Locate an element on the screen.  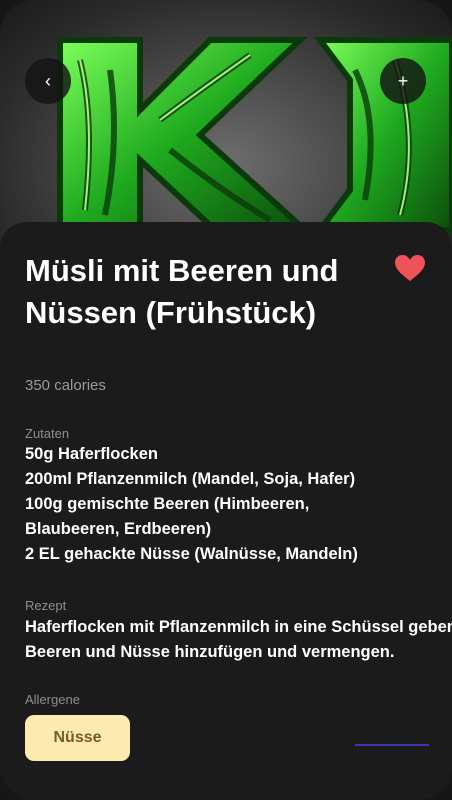
recipe-title: Müsli mit Beeren und Nüssen (Frühstück) is located at coordinates (182, 291).